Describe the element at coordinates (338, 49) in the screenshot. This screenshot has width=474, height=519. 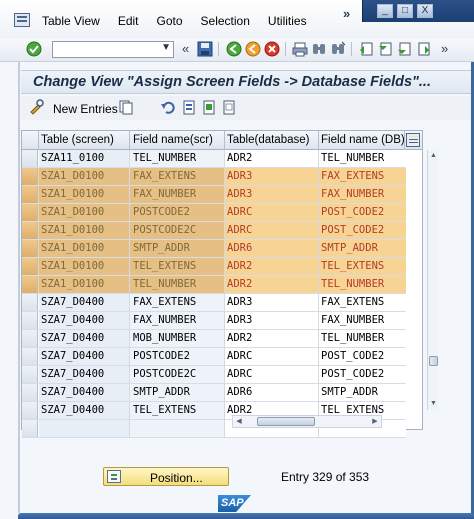
I see `find-next-icon` at that location.